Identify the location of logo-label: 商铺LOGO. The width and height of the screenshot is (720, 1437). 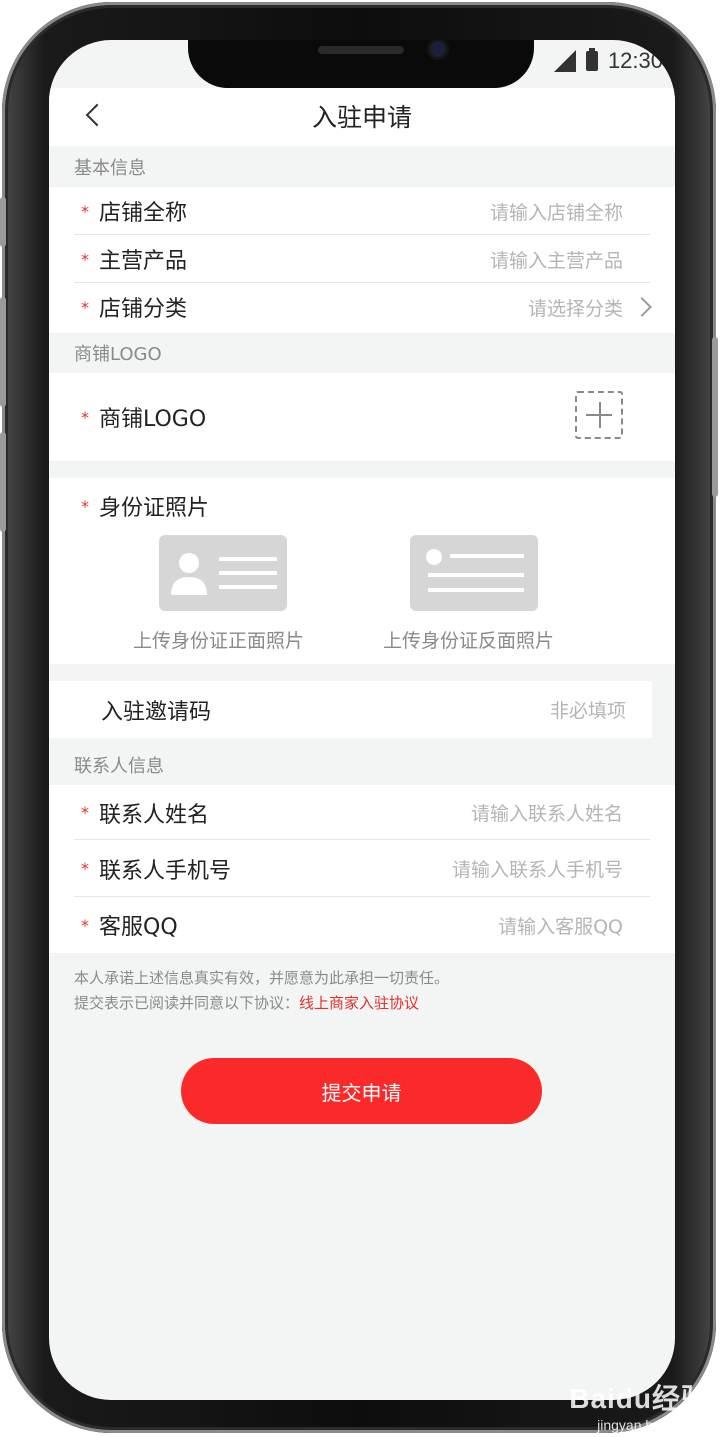
(153, 419).